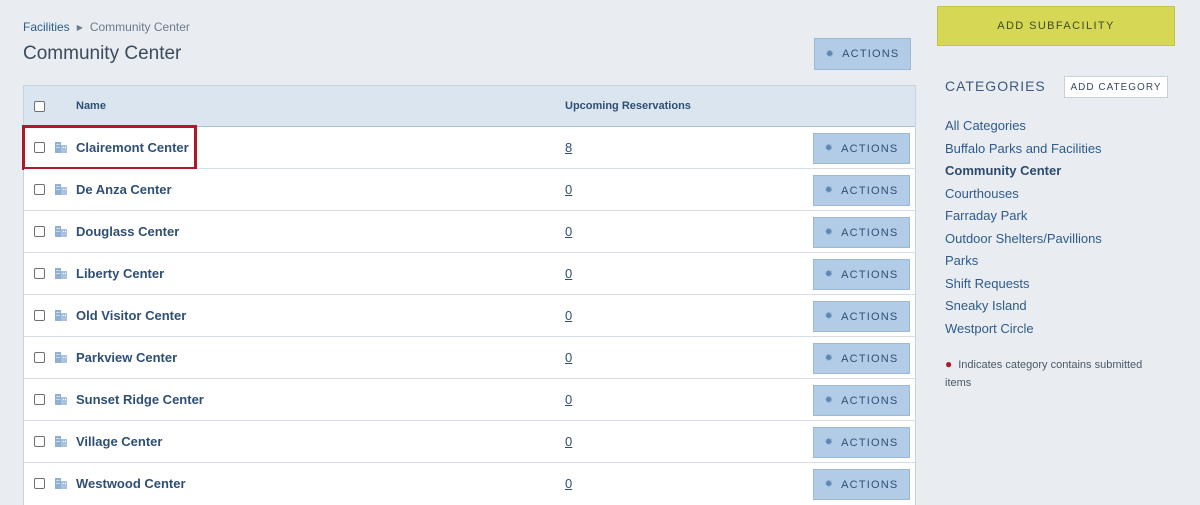 The image size is (1200, 505). What do you see at coordinates (469, 400) in the screenshot?
I see `table-row: Sunset Ridge Center 0 ✹ ACTIONS` at bounding box center [469, 400].